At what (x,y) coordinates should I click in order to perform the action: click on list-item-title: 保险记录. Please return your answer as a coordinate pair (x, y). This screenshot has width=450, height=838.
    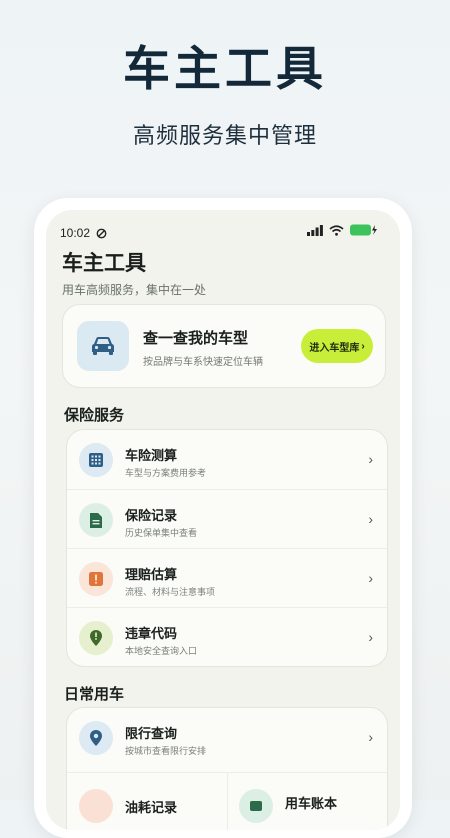
    Looking at the image, I should click on (151, 515).